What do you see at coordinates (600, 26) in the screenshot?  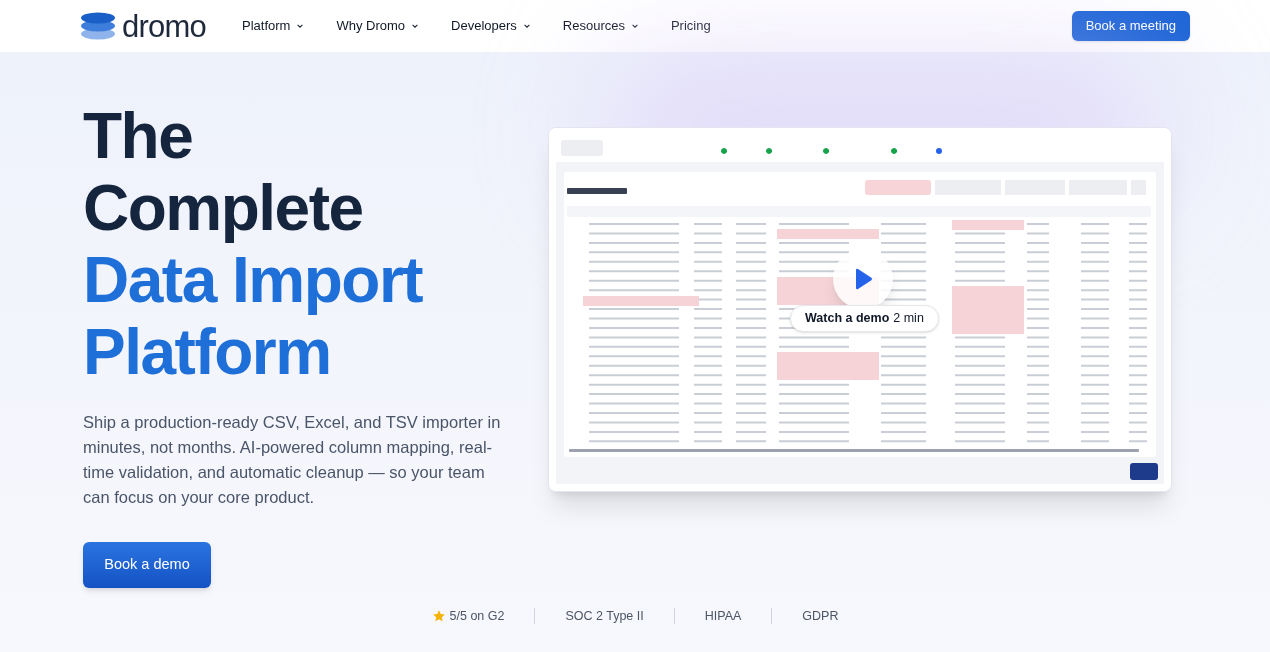 I see `nav-link: Resources` at bounding box center [600, 26].